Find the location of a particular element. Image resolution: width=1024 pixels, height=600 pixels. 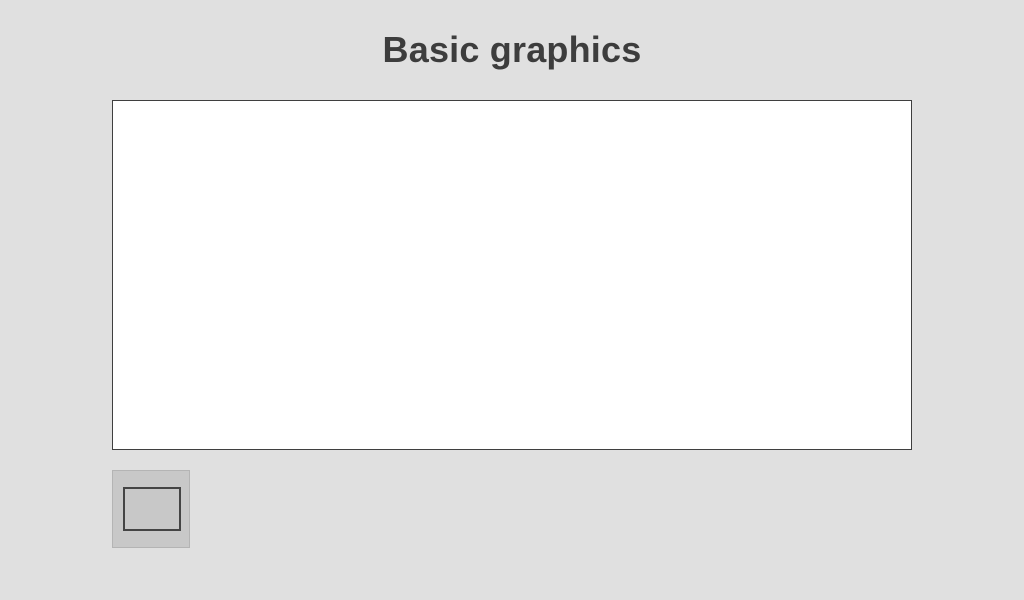

rectangle-tool-button is located at coordinates (151, 509).